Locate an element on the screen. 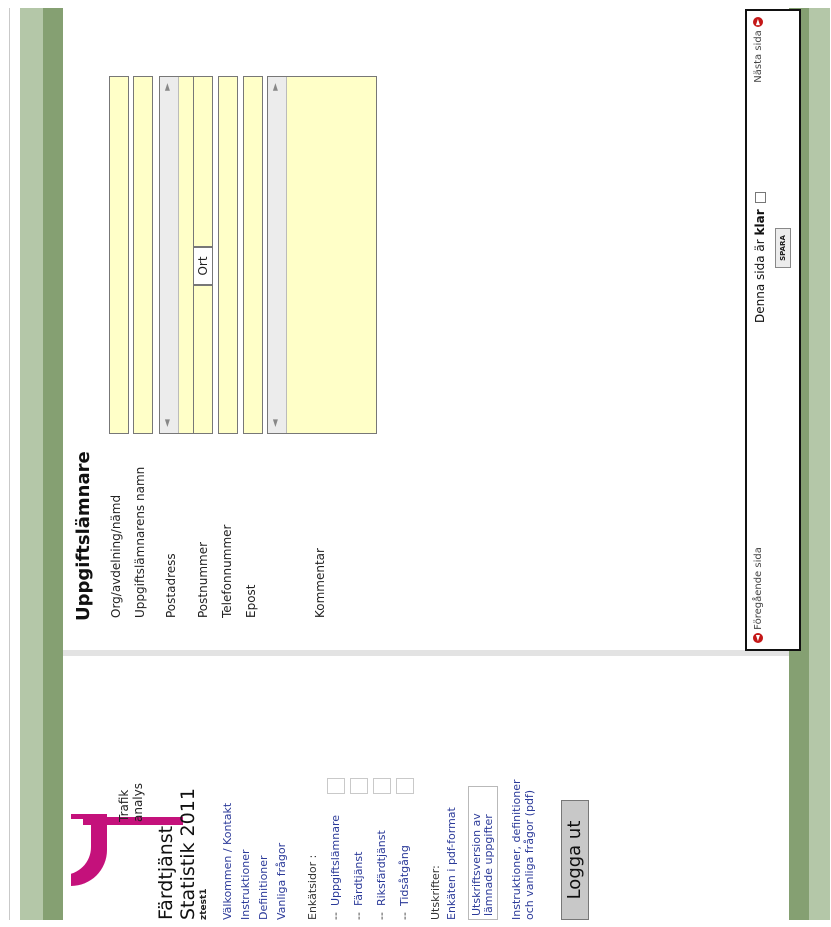 The width and height of the screenshot is (831, 927). link-instruktioner-pdf: Instruktioner, definitioner is located at coordinates (516, 849).